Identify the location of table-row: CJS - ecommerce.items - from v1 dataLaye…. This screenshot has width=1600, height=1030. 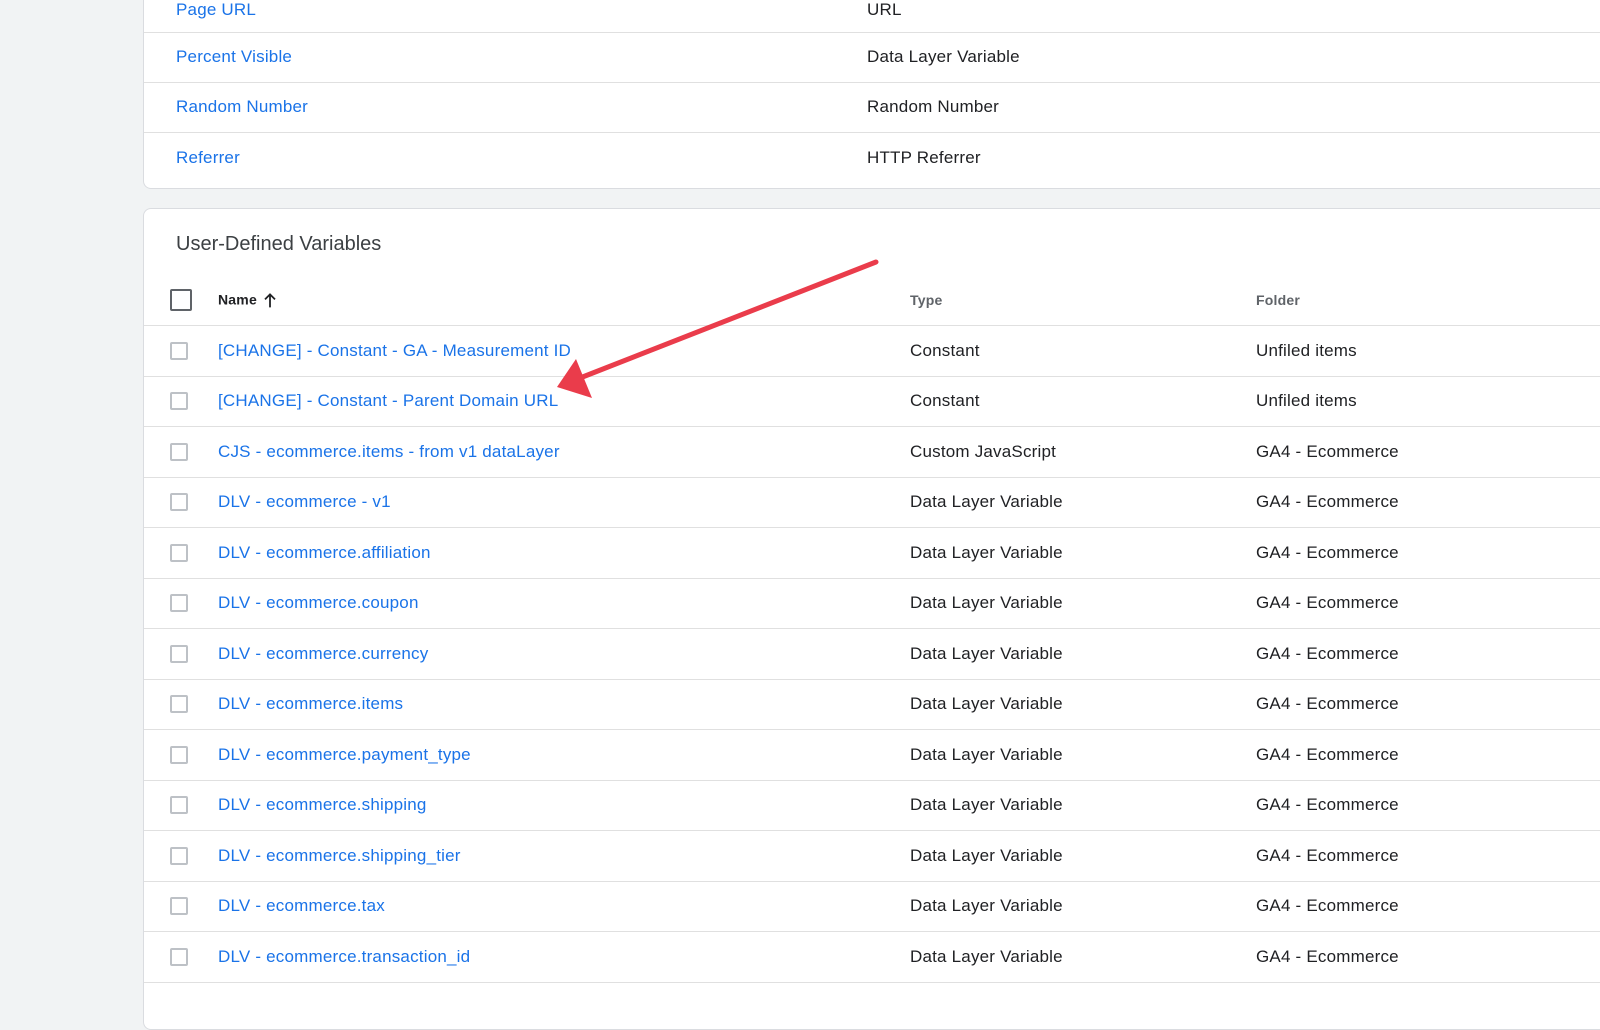
(872, 452).